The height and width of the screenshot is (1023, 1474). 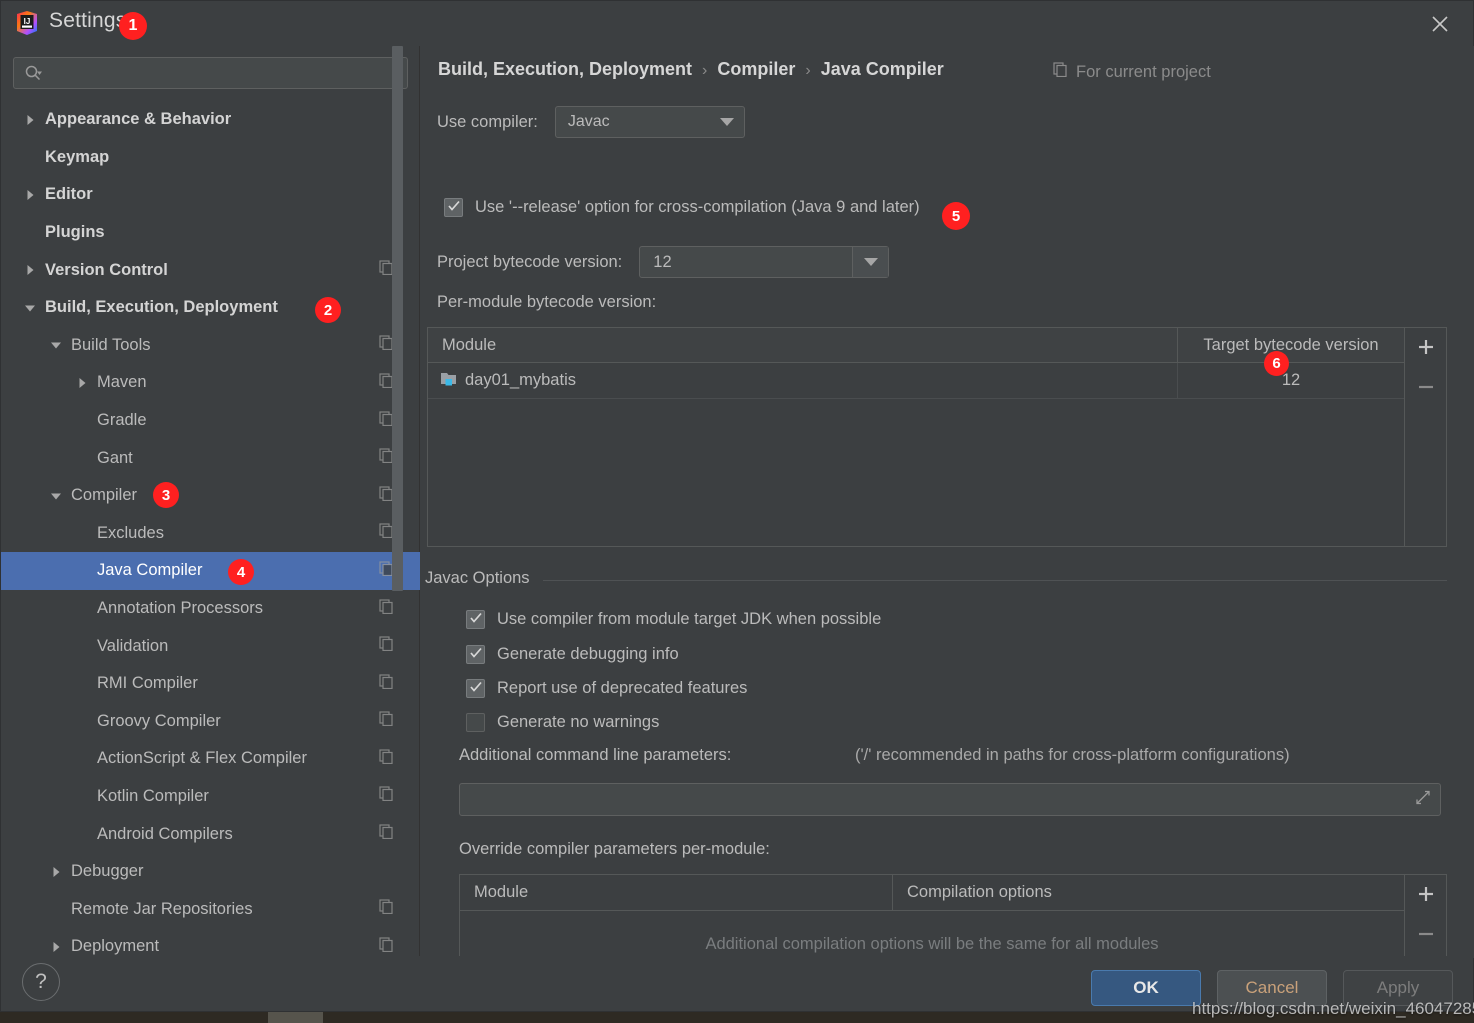 I want to click on sidebar-item-maven: Maven, so click(x=210, y=383).